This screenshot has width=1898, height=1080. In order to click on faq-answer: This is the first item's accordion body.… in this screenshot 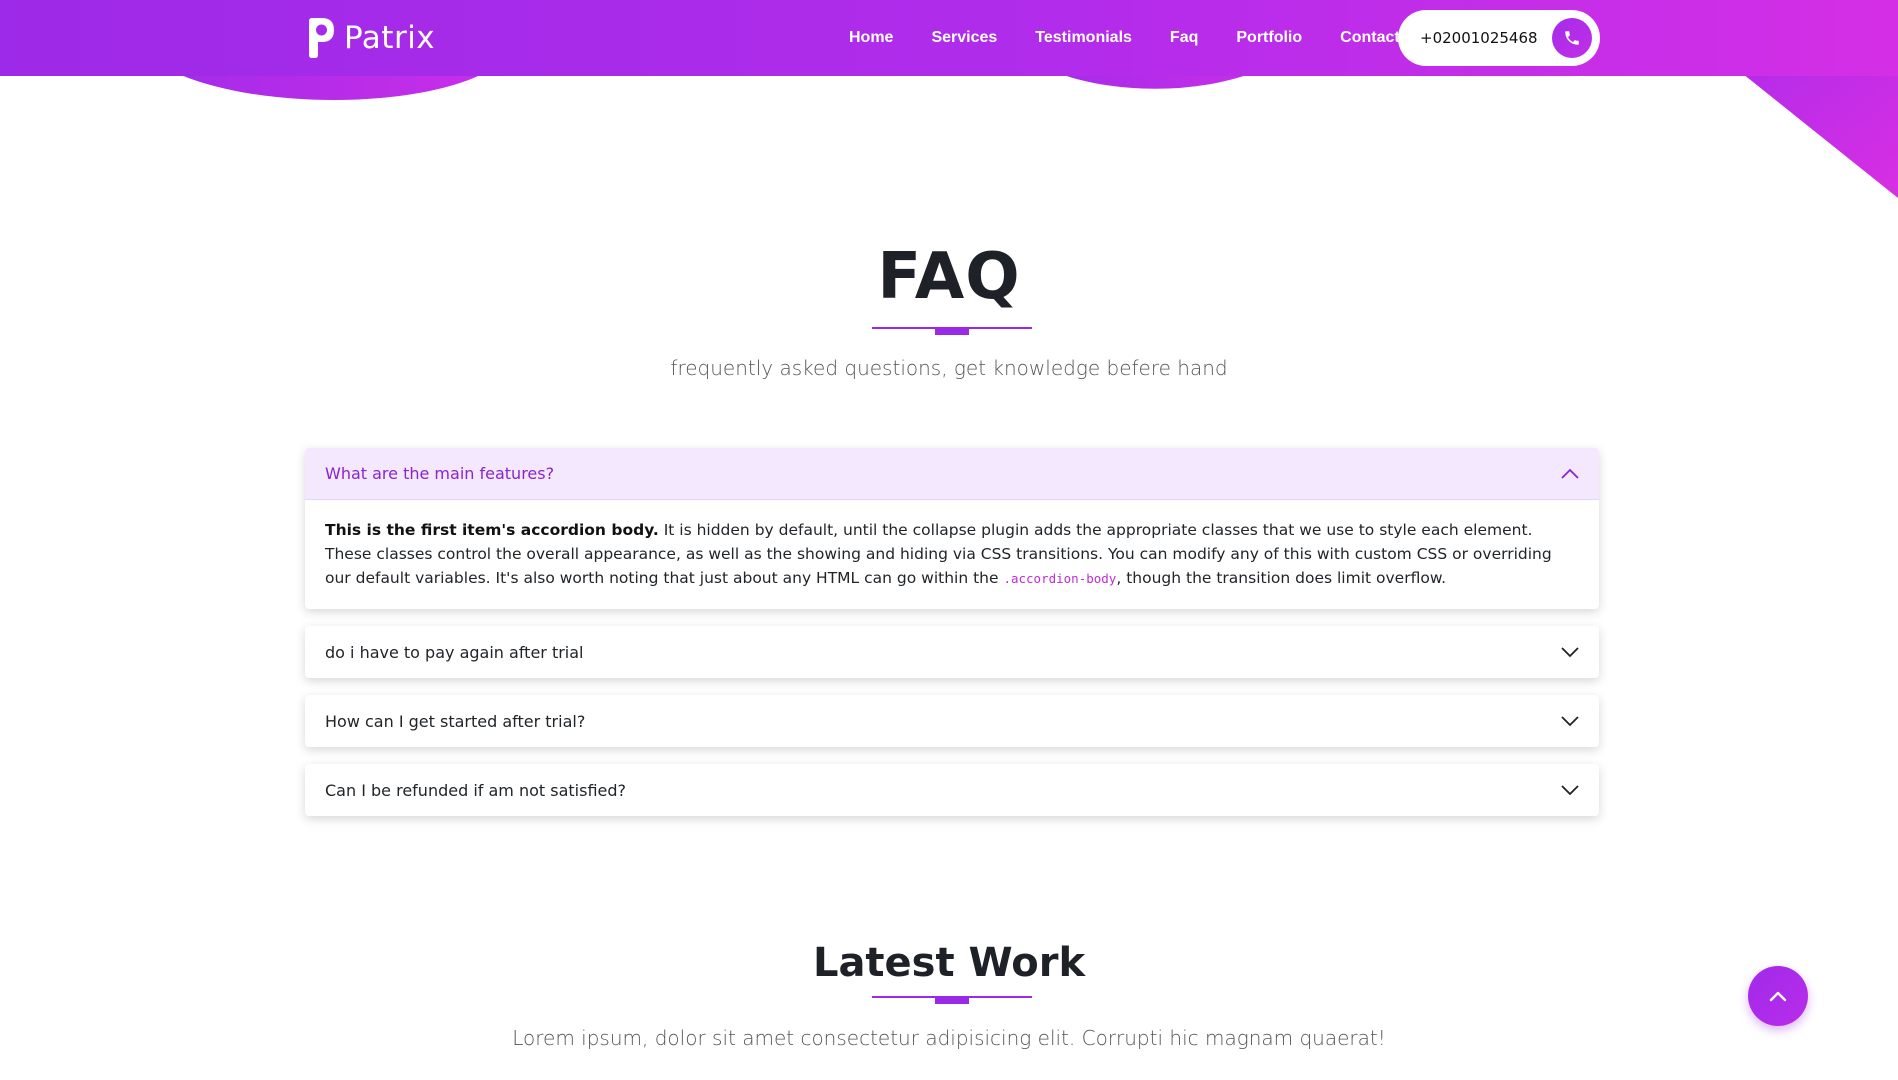, I will do `click(952, 554)`.